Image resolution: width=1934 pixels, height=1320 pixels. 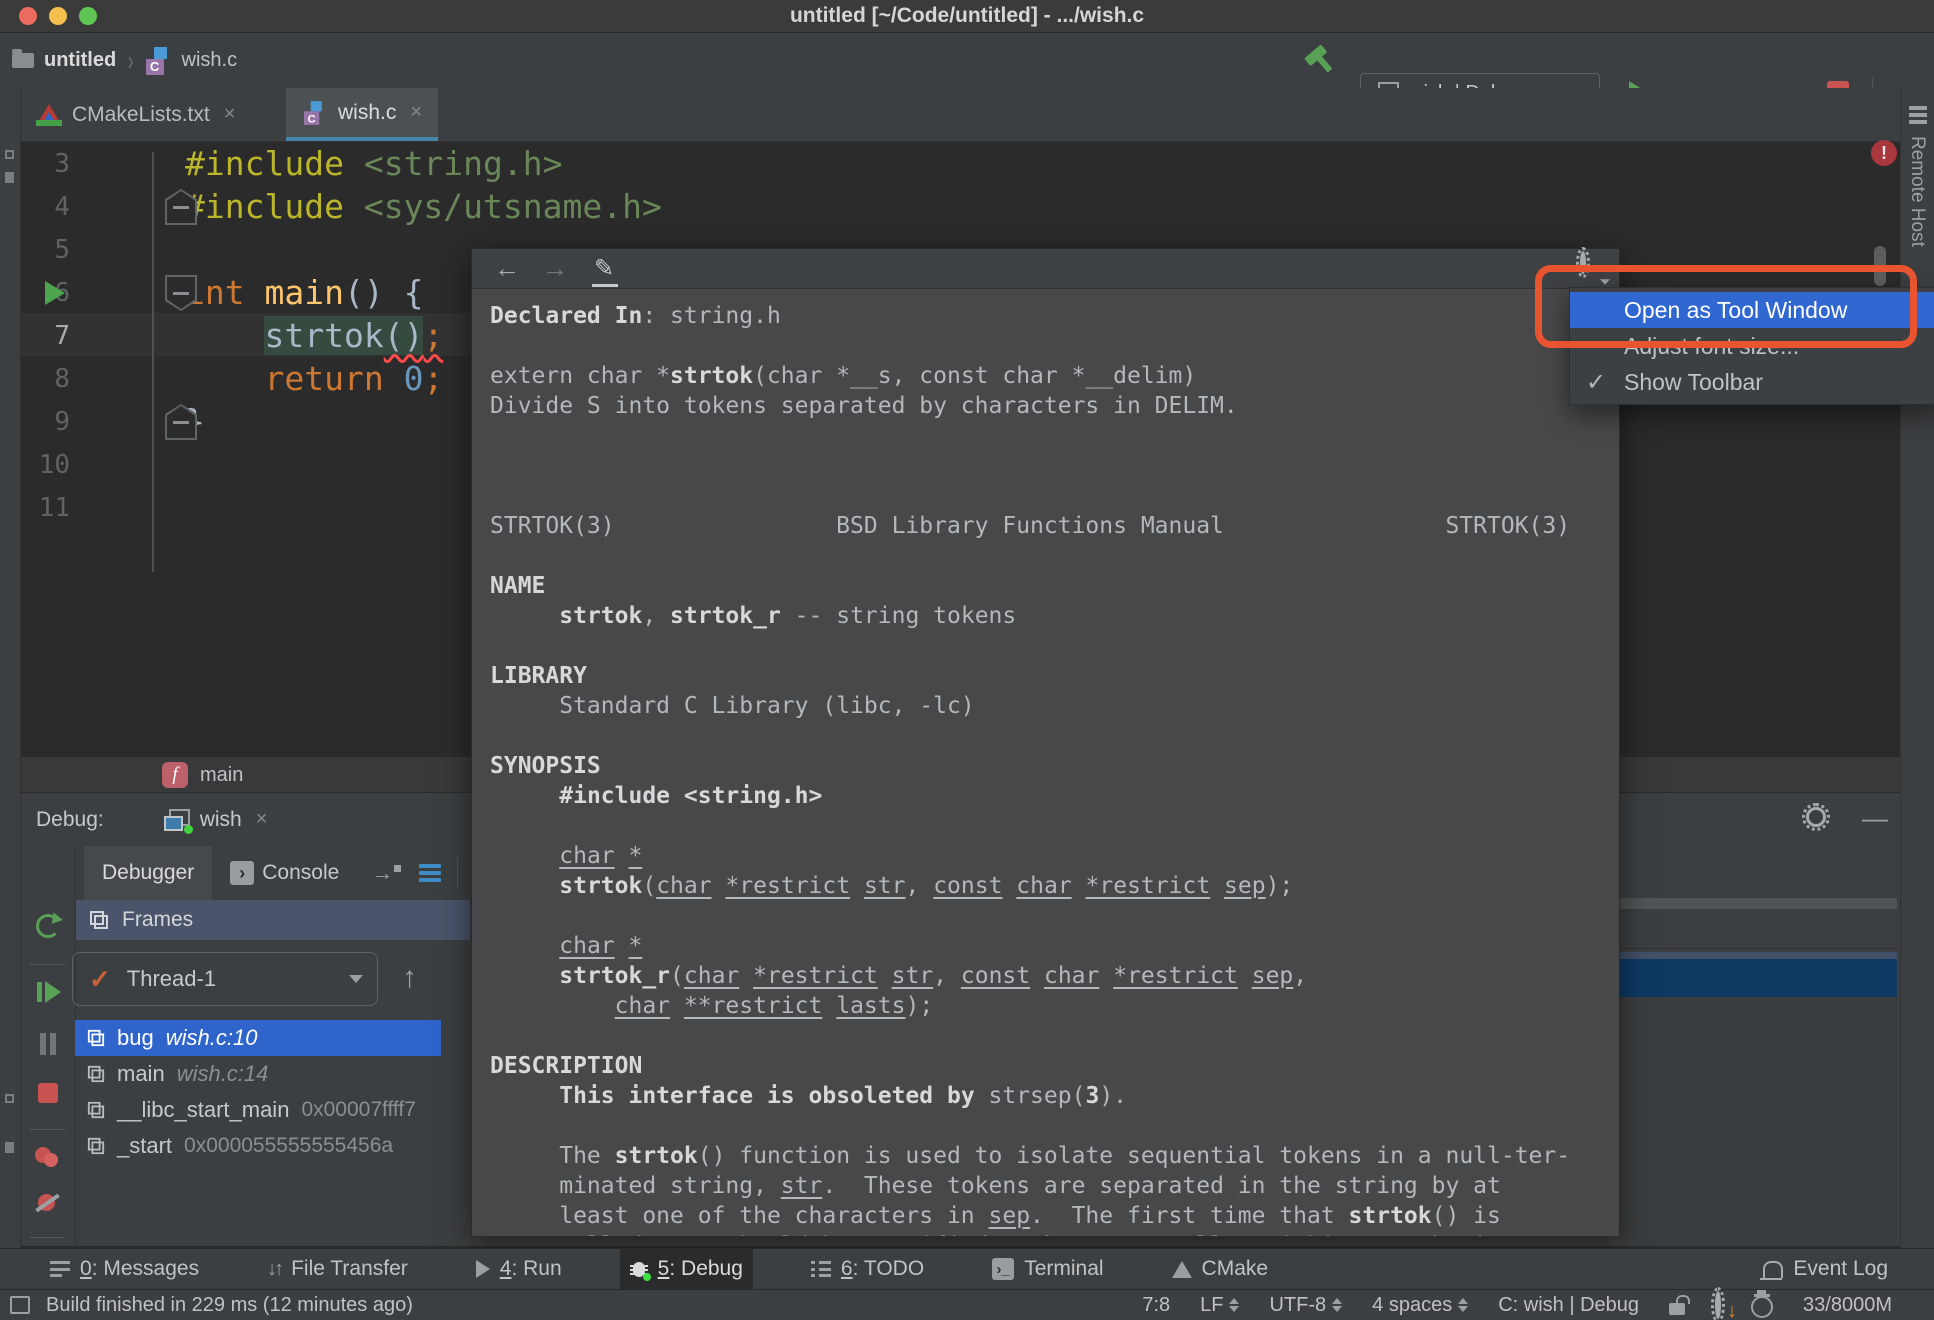 I want to click on title-bar: untitled [~/Code/untitled] - .../wish.c, so click(x=967, y=16).